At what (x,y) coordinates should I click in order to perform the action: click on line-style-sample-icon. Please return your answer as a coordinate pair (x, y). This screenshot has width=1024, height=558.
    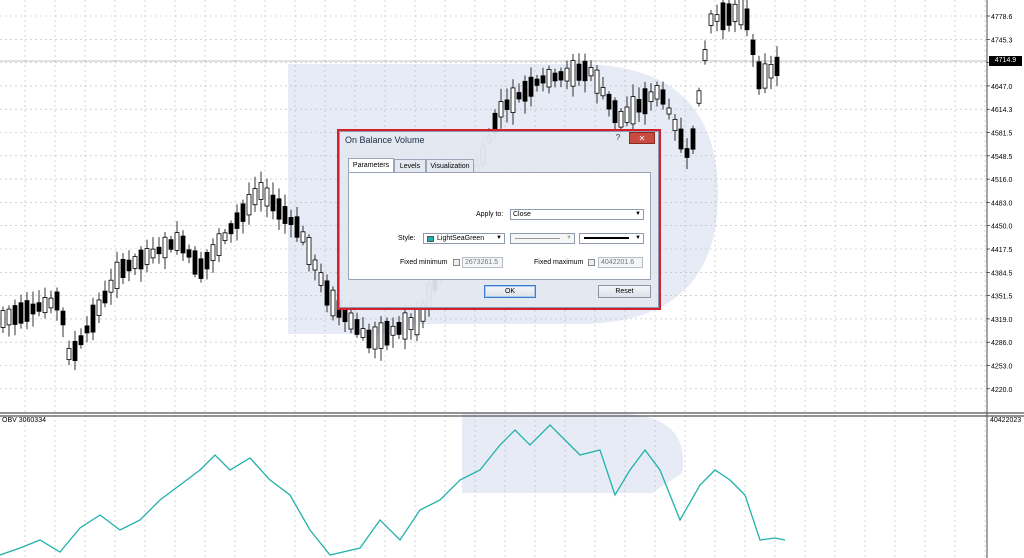
    Looking at the image, I should click on (537, 238).